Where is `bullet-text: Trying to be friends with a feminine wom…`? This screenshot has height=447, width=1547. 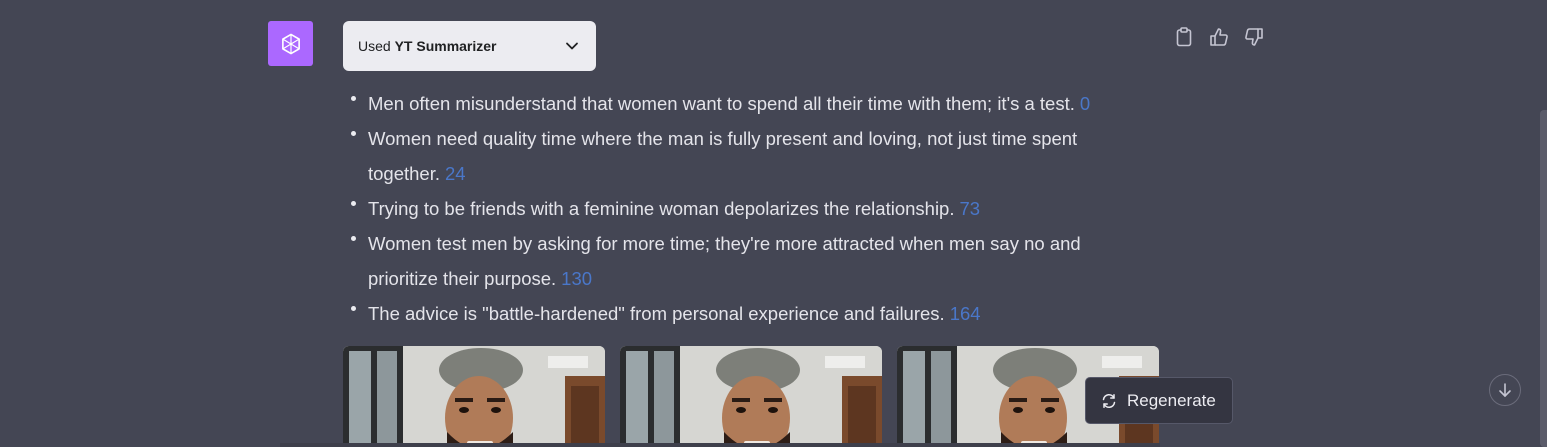
bullet-text: Trying to be friends with a feminine wom… is located at coordinates (661, 208).